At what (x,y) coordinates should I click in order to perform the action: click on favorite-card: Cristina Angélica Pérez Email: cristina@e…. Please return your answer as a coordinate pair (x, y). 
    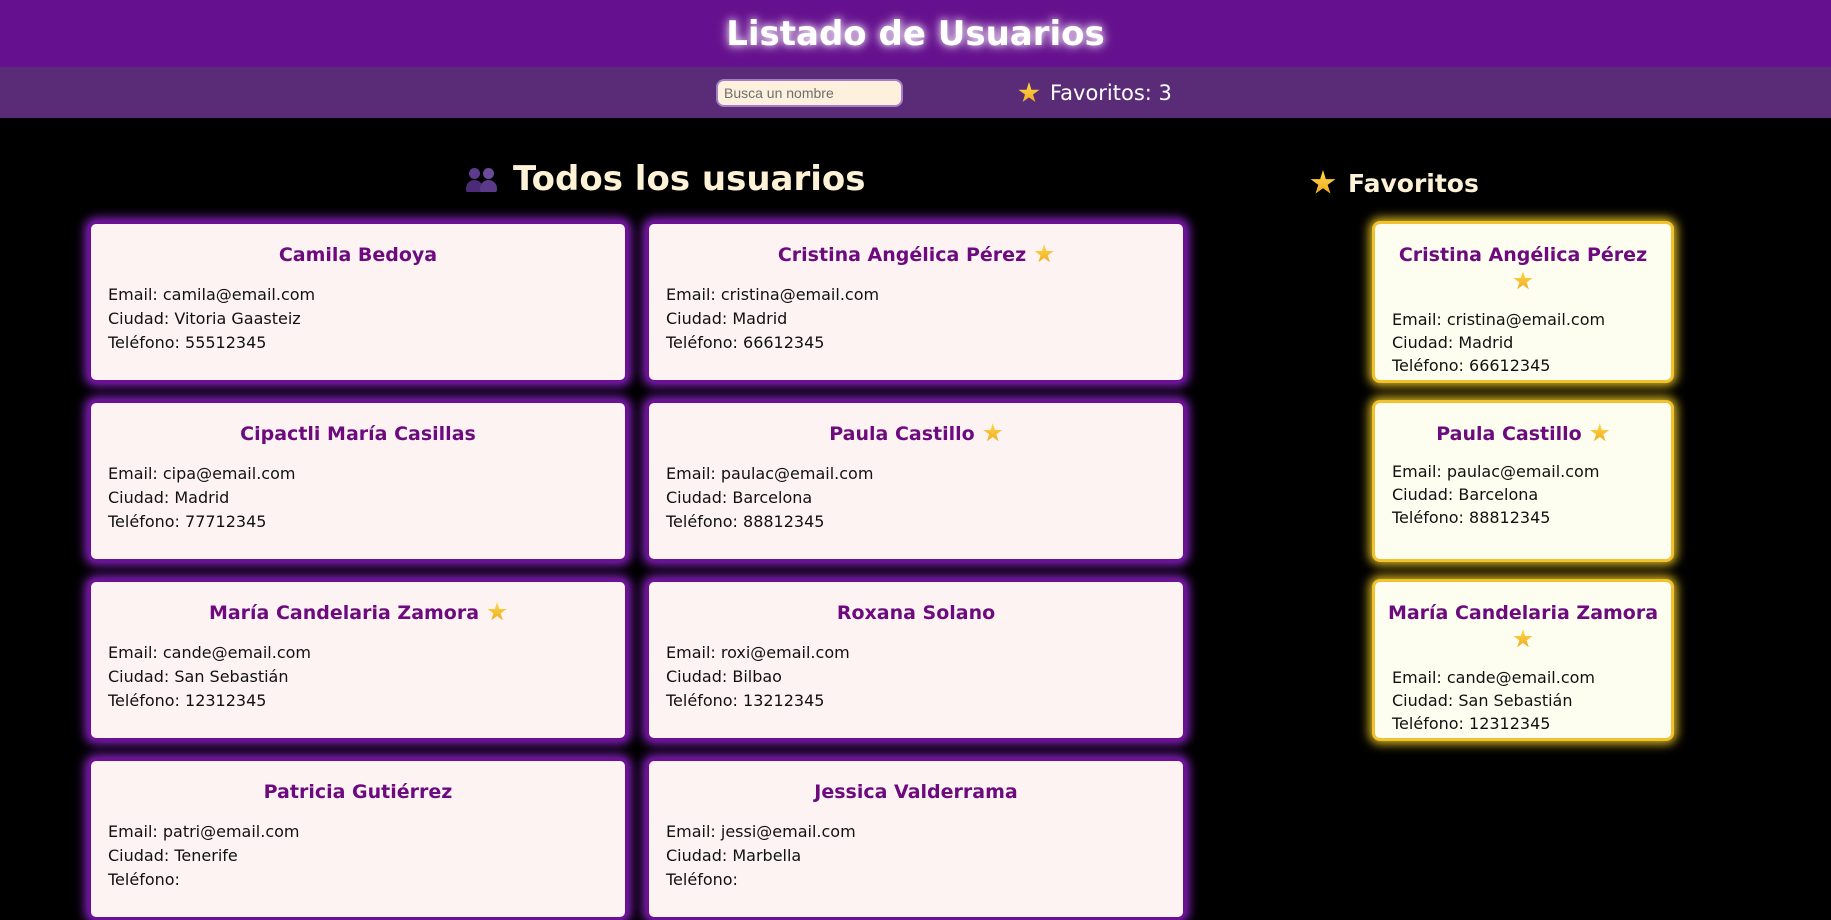
    Looking at the image, I should click on (1523, 302).